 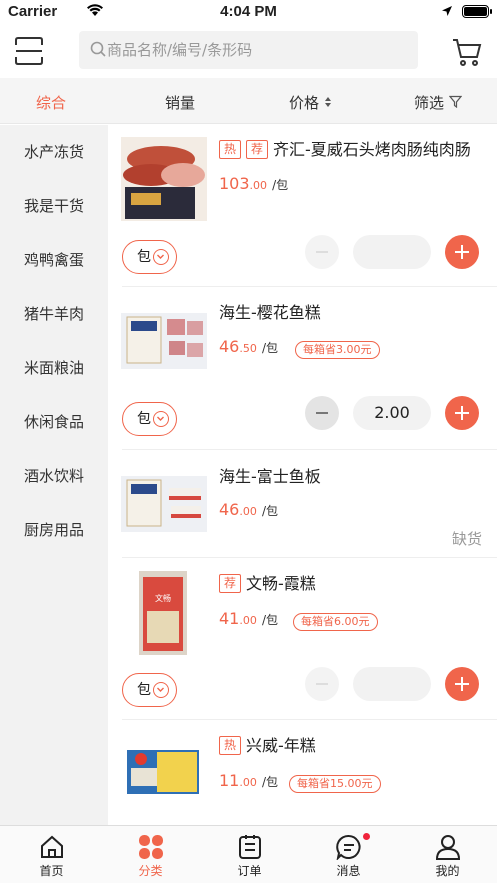 I want to click on message-icon, so click(x=348, y=847).